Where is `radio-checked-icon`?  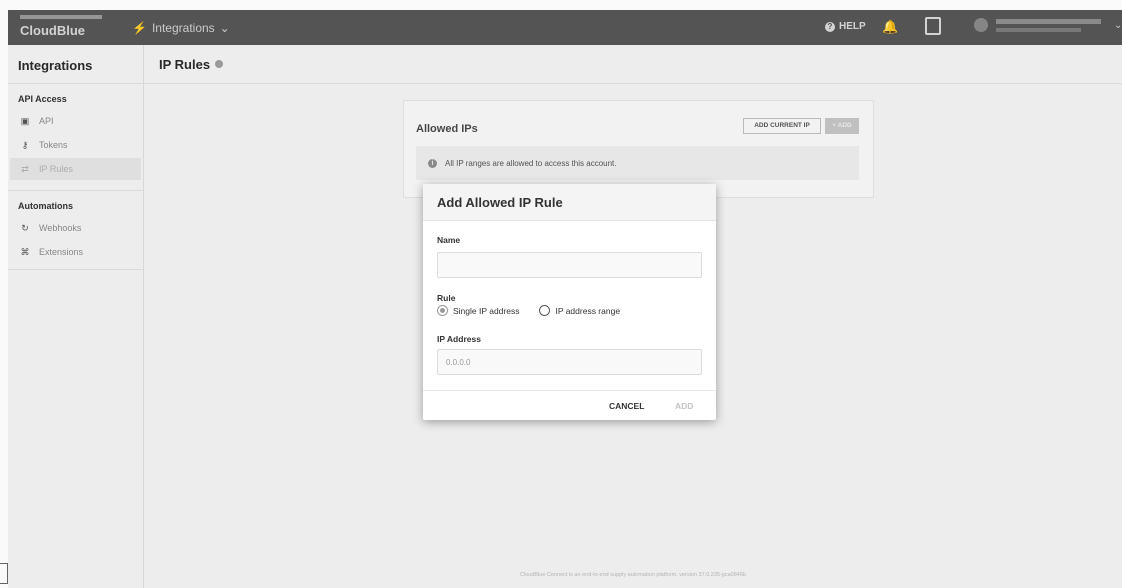 radio-checked-icon is located at coordinates (442, 310).